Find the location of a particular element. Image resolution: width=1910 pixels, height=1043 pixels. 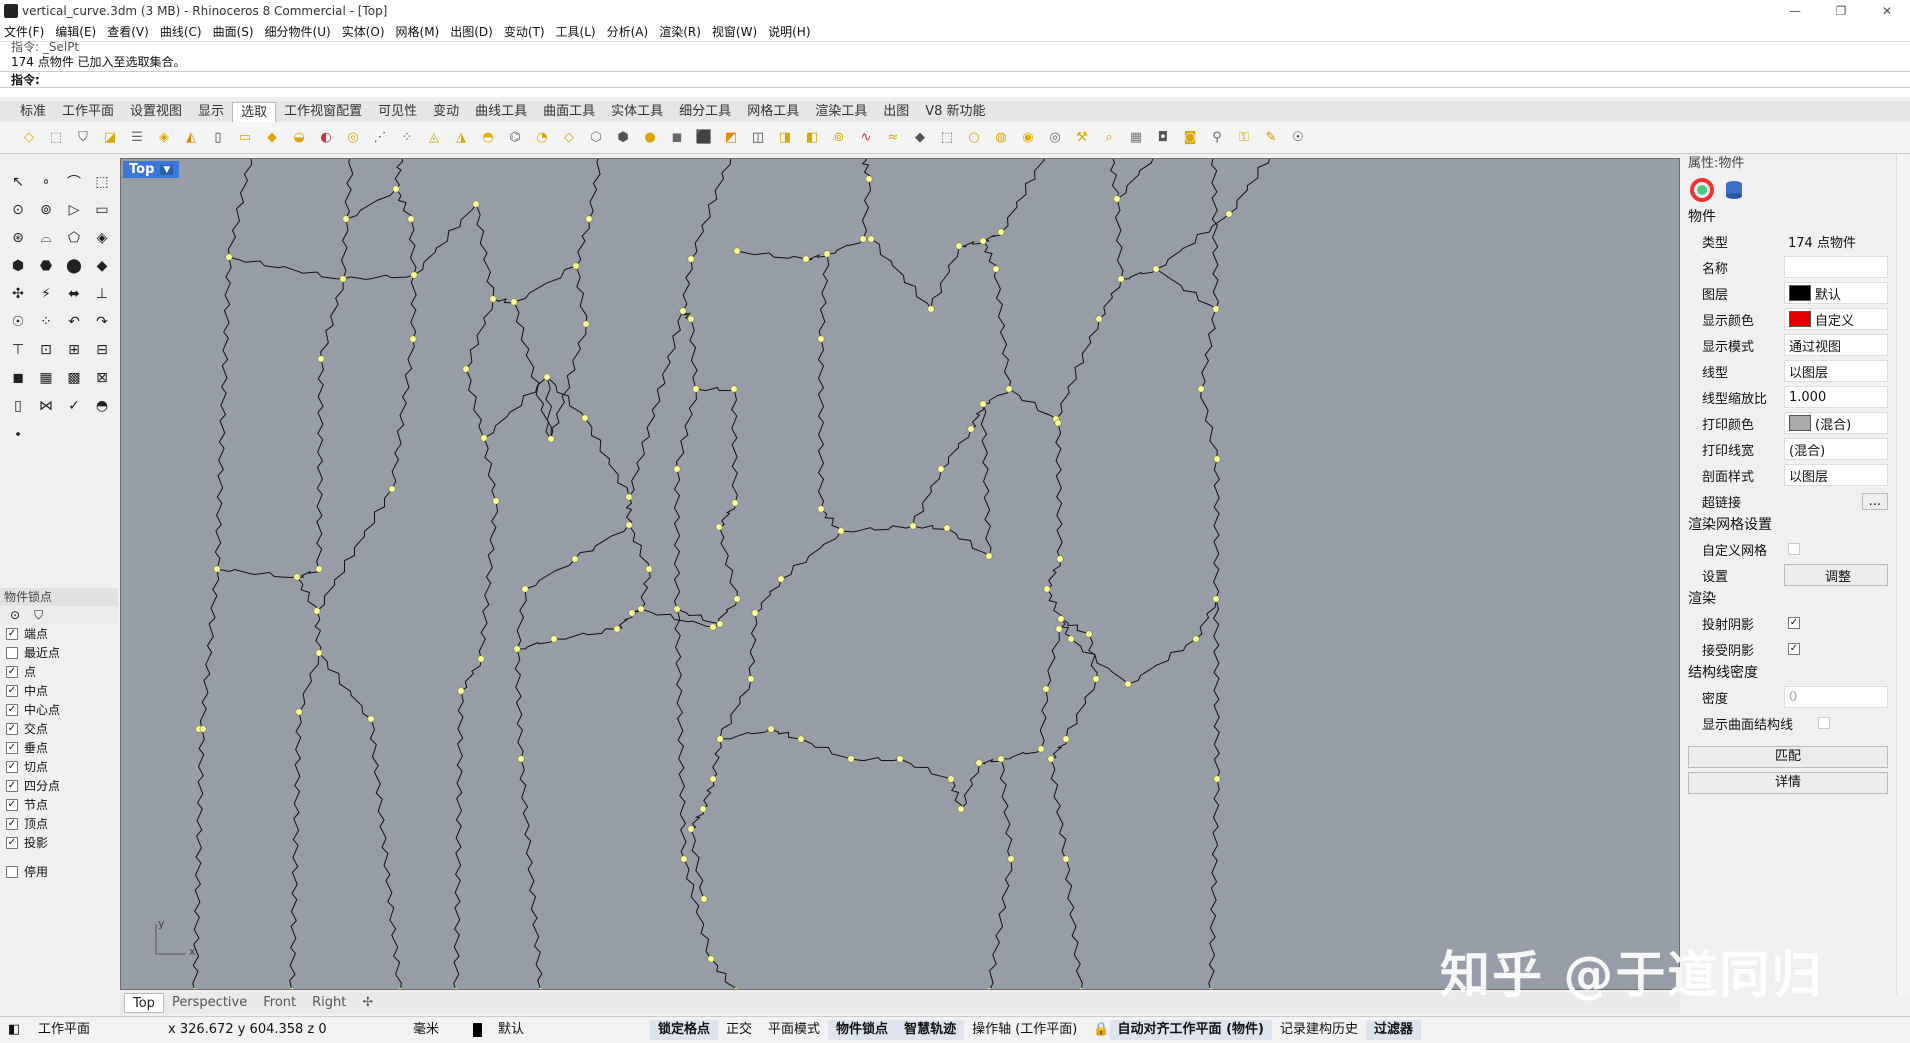

select-tool-icon: ◆ is located at coordinates (920, 138).